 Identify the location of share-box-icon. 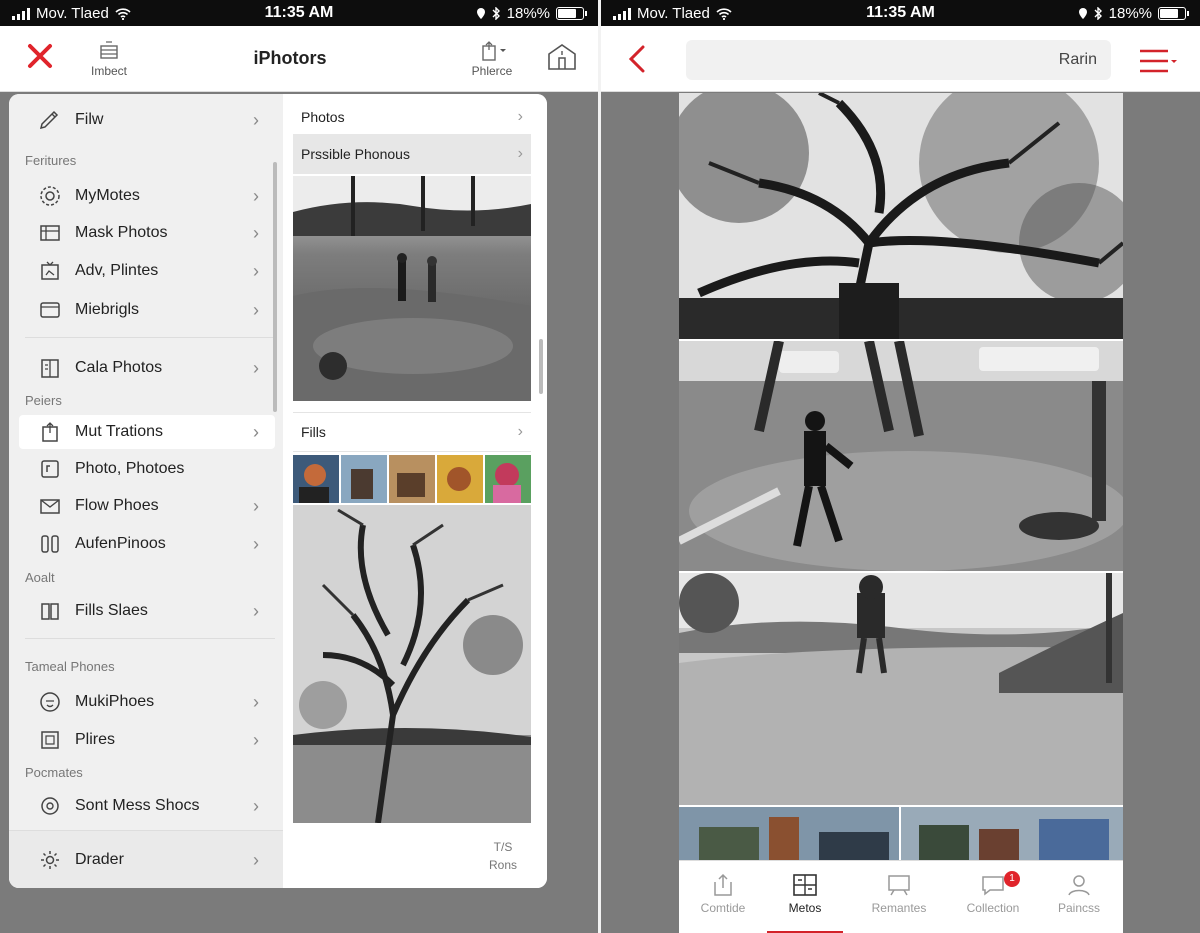
(50, 432).